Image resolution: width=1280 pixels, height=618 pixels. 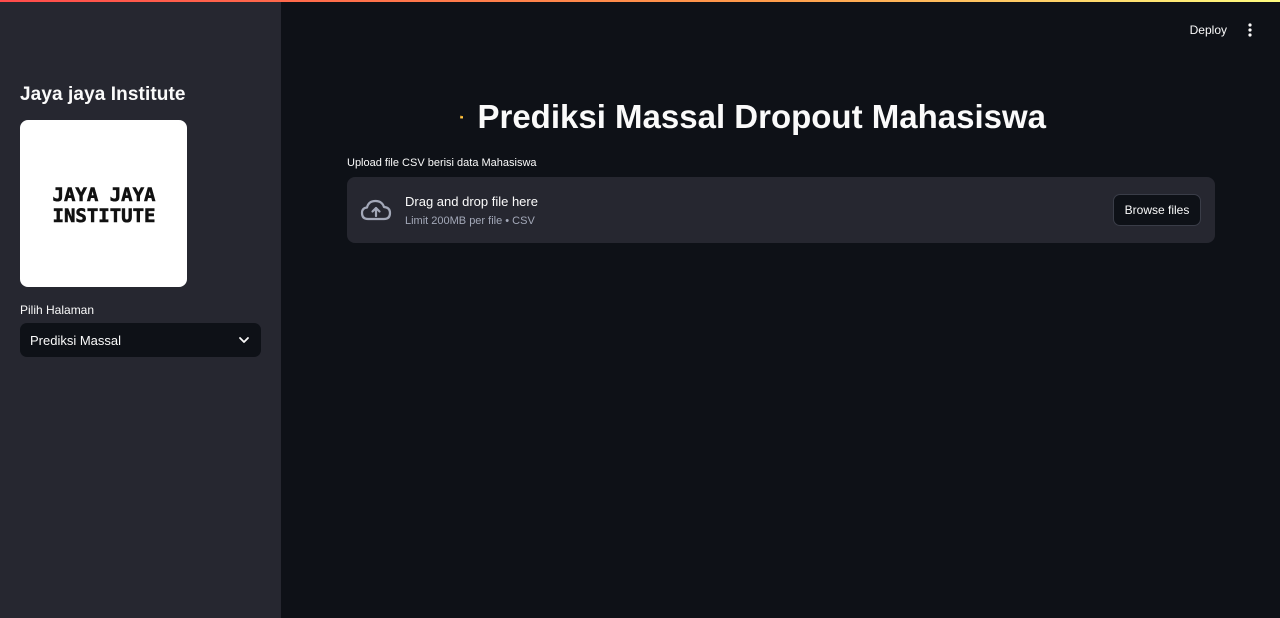 I want to click on vertical-dots-icon, so click(x=1250, y=30).